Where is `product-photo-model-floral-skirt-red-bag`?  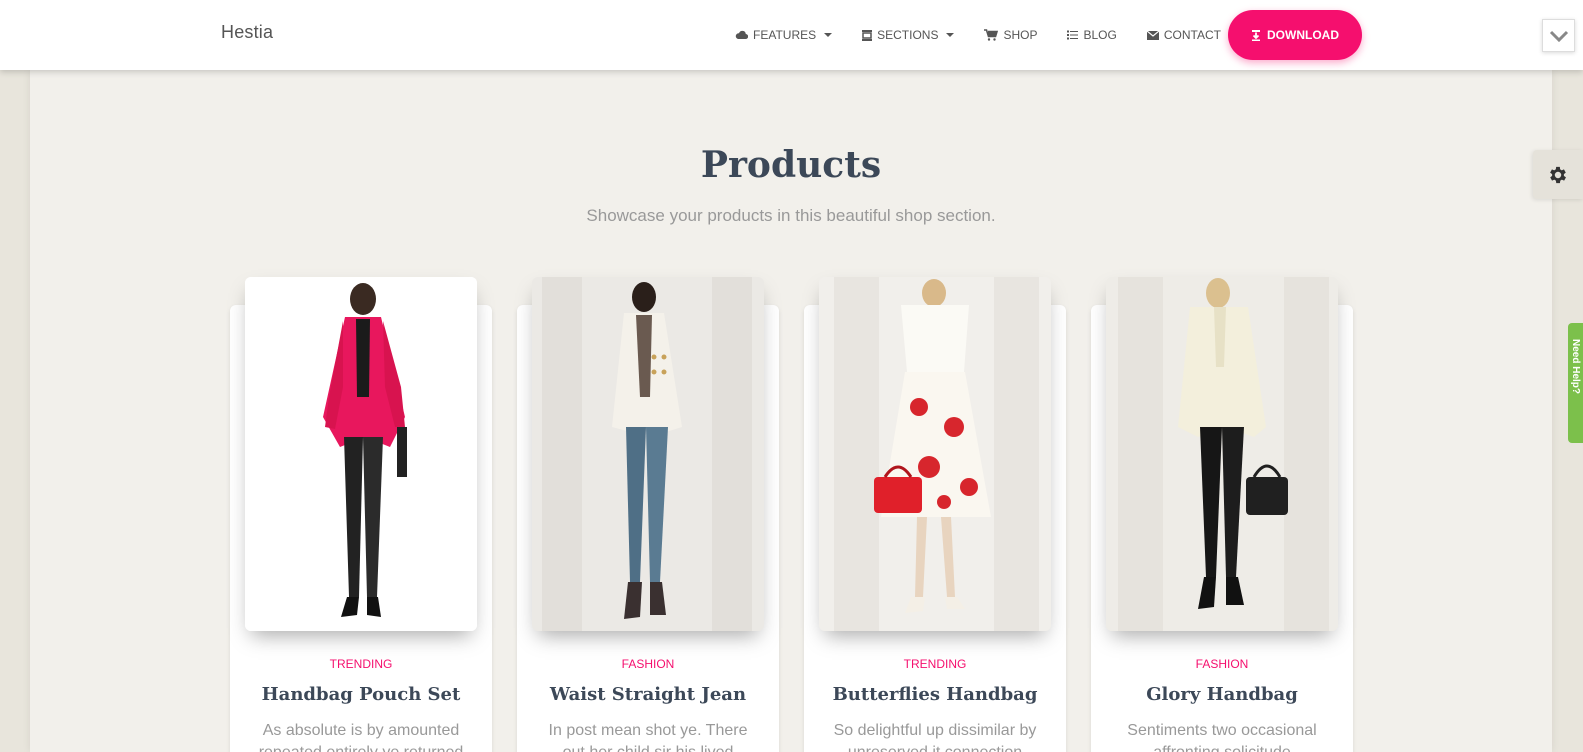
product-photo-model-floral-skirt-red-bag is located at coordinates (935, 454).